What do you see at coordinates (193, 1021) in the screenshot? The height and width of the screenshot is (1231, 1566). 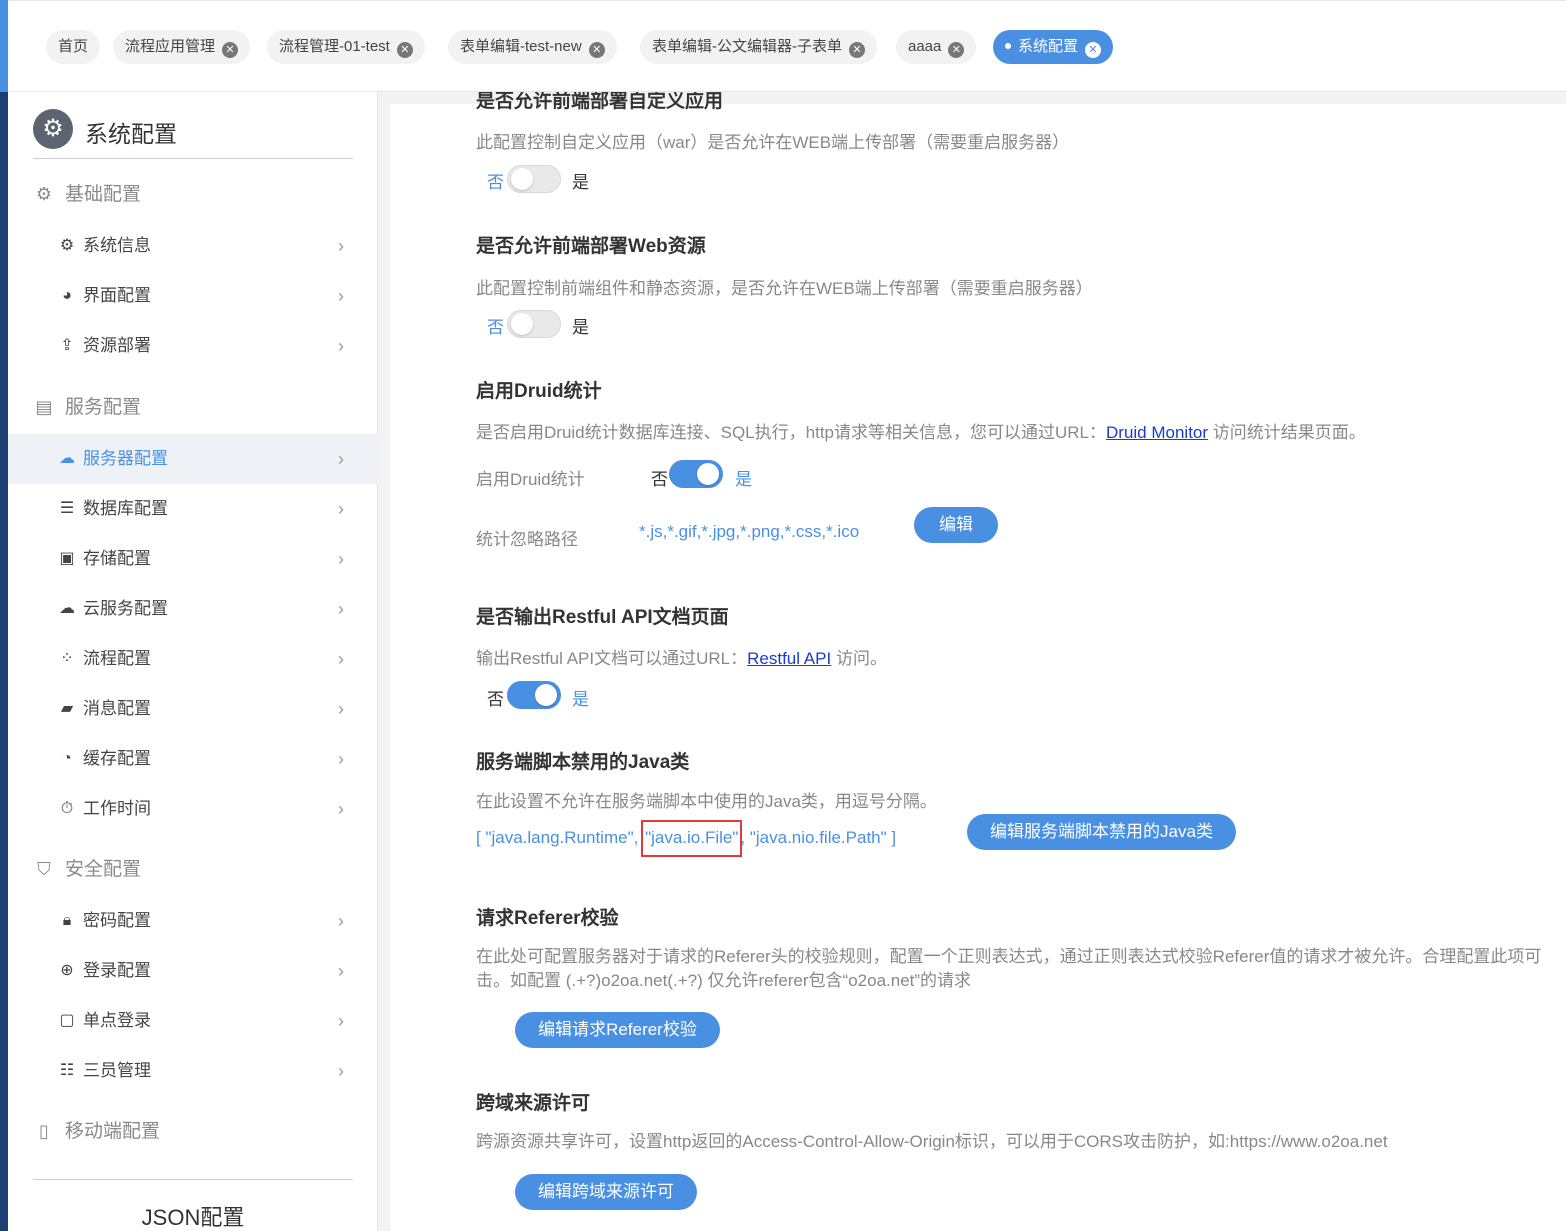 I see `sidebar-item-sso: ▢ 单点登录 ›` at bounding box center [193, 1021].